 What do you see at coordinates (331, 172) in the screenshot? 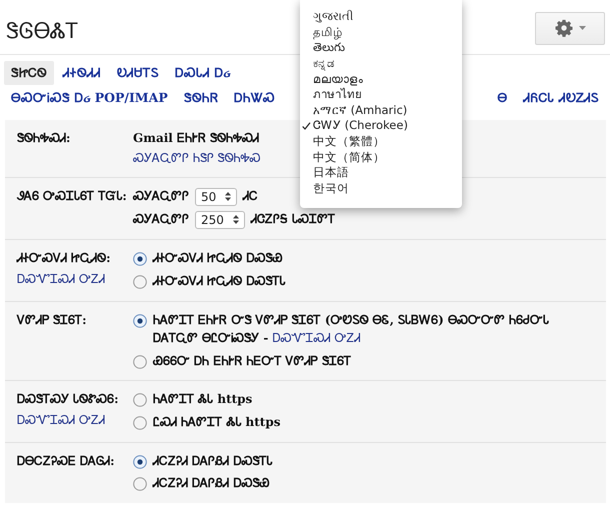
I see `menu-item: 日本語` at bounding box center [331, 172].